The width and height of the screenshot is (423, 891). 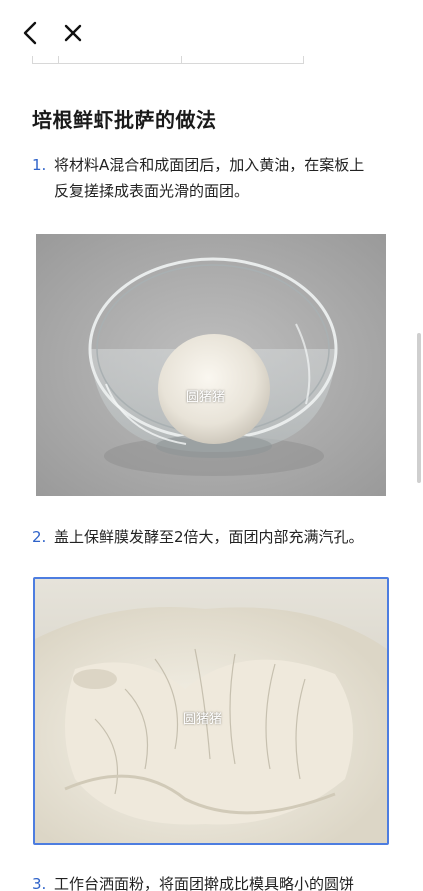 I want to click on page-title: 培根鲜虾批萨的做法, so click(x=124, y=120).